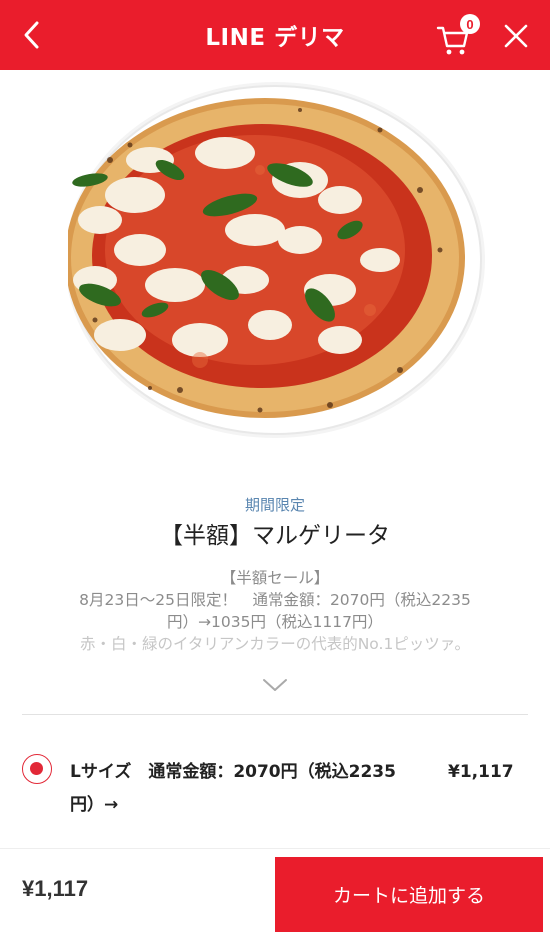 This screenshot has height=938, width=550. Describe the element at coordinates (275, 536) in the screenshot. I see `product-title: 【半額】マルゲリータ` at that location.